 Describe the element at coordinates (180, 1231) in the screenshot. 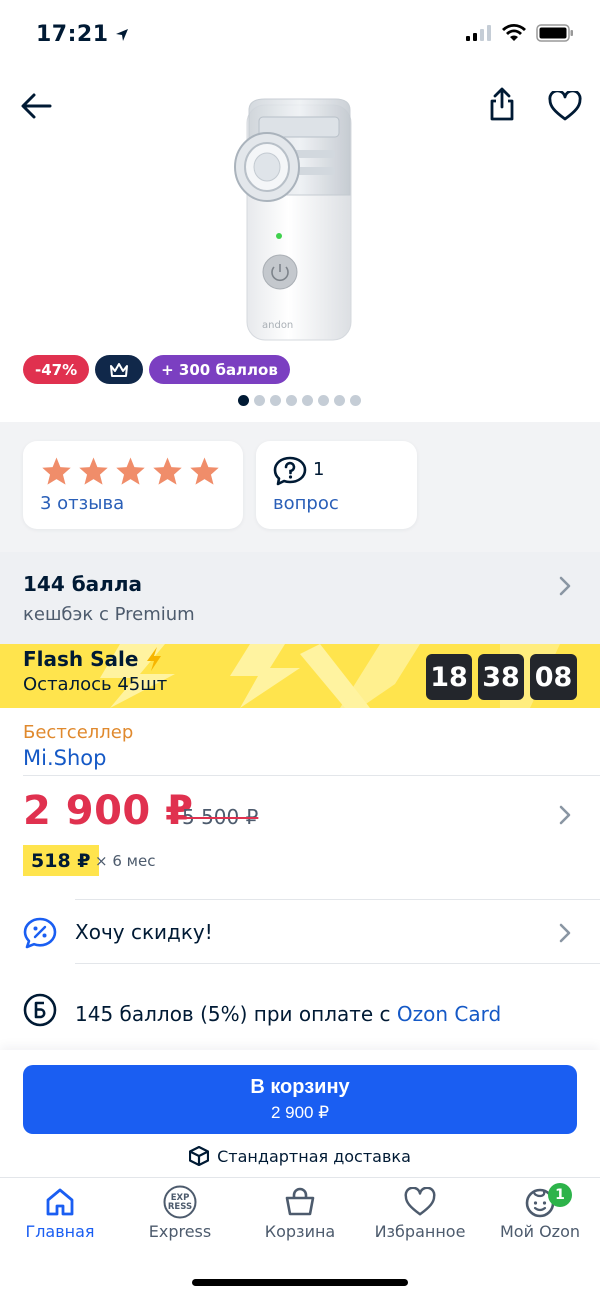

I see `tab-express-label: Express` at that location.